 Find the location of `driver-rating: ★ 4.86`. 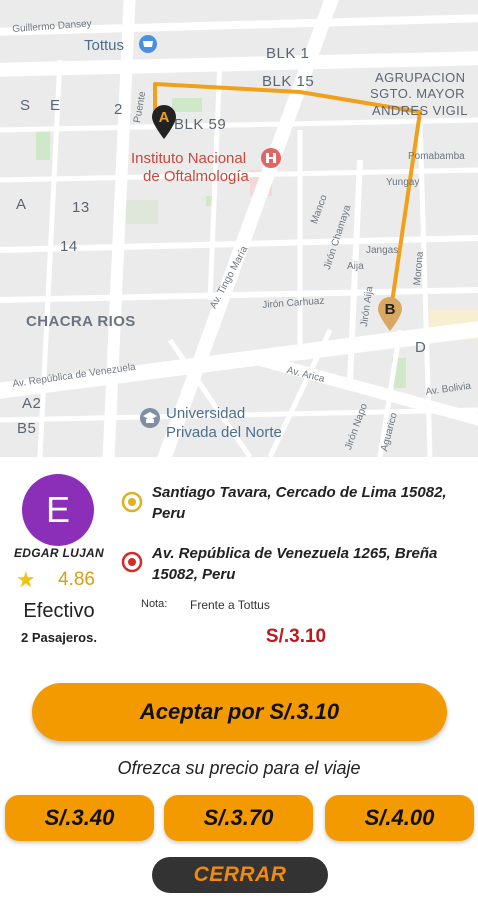

driver-rating: ★ 4.86 is located at coordinates (62, 580).